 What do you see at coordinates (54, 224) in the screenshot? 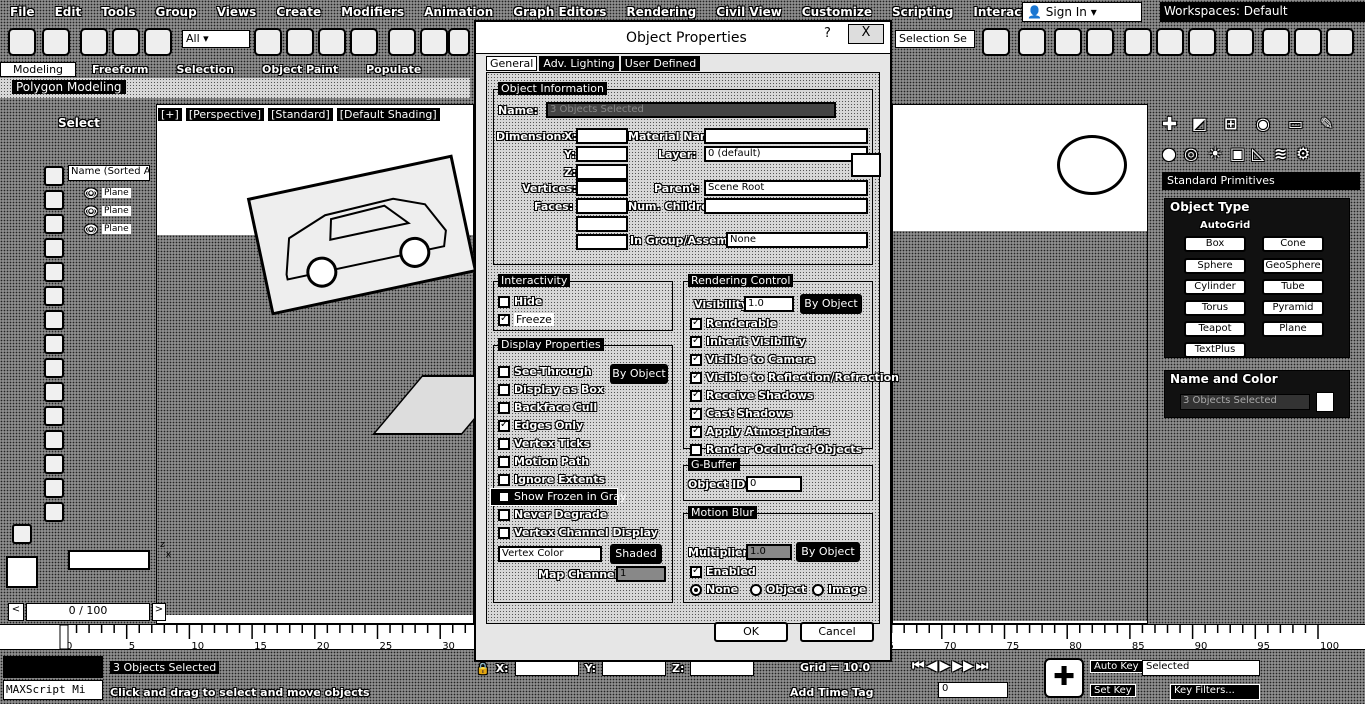
I see `display-lights-icon` at bounding box center [54, 224].